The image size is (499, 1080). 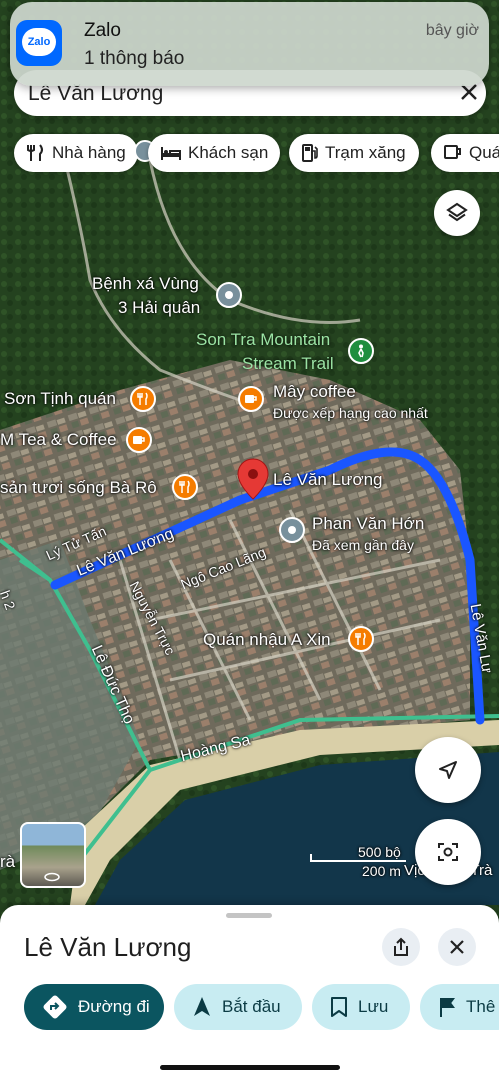 What do you see at coordinates (134, 58) in the screenshot?
I see `notification-message: 1 thông báo` at bounding box center [134, 58].